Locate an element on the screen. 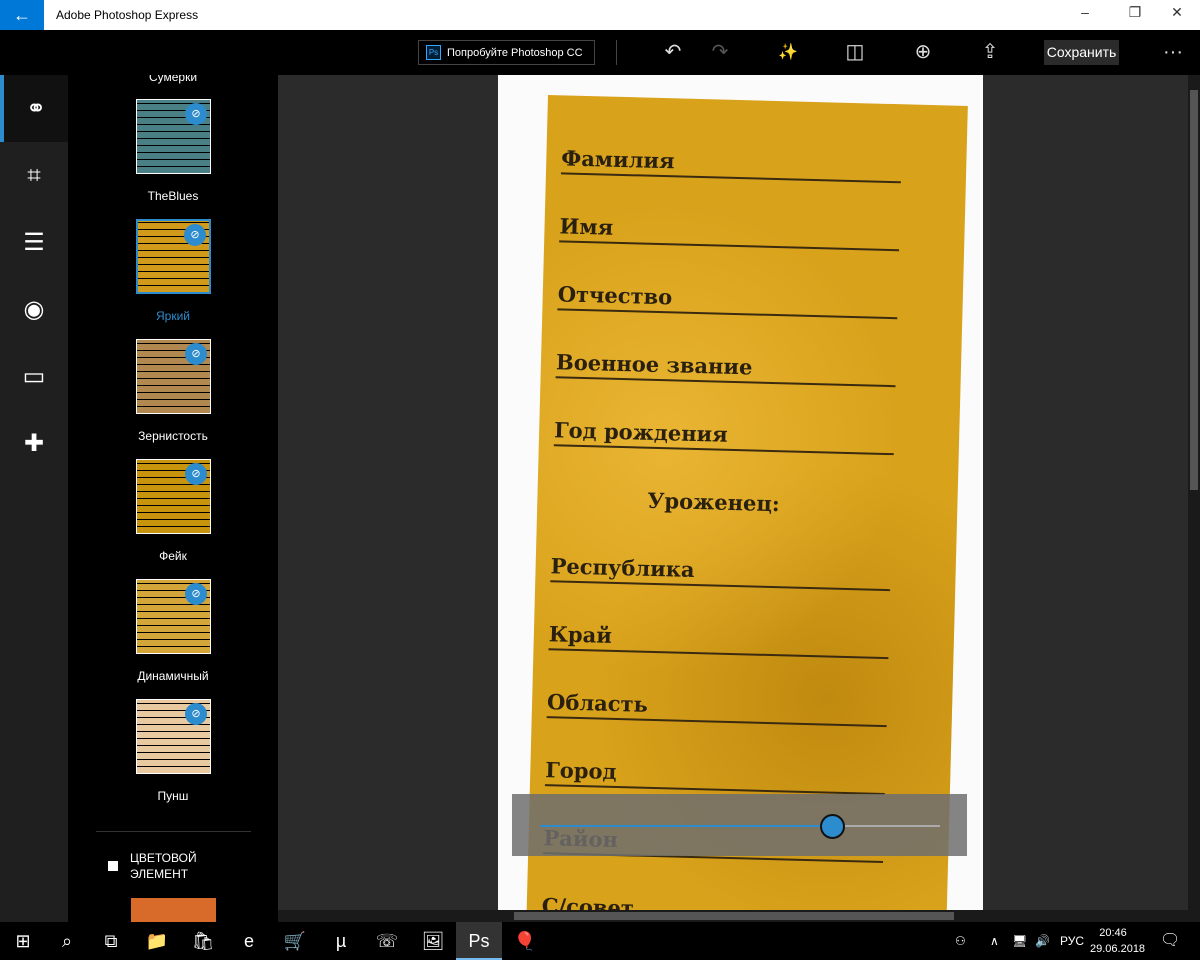 The width and height of the screenshot is (1200, 960). document-field-label: Отчество is located at coordinates (728, 300).